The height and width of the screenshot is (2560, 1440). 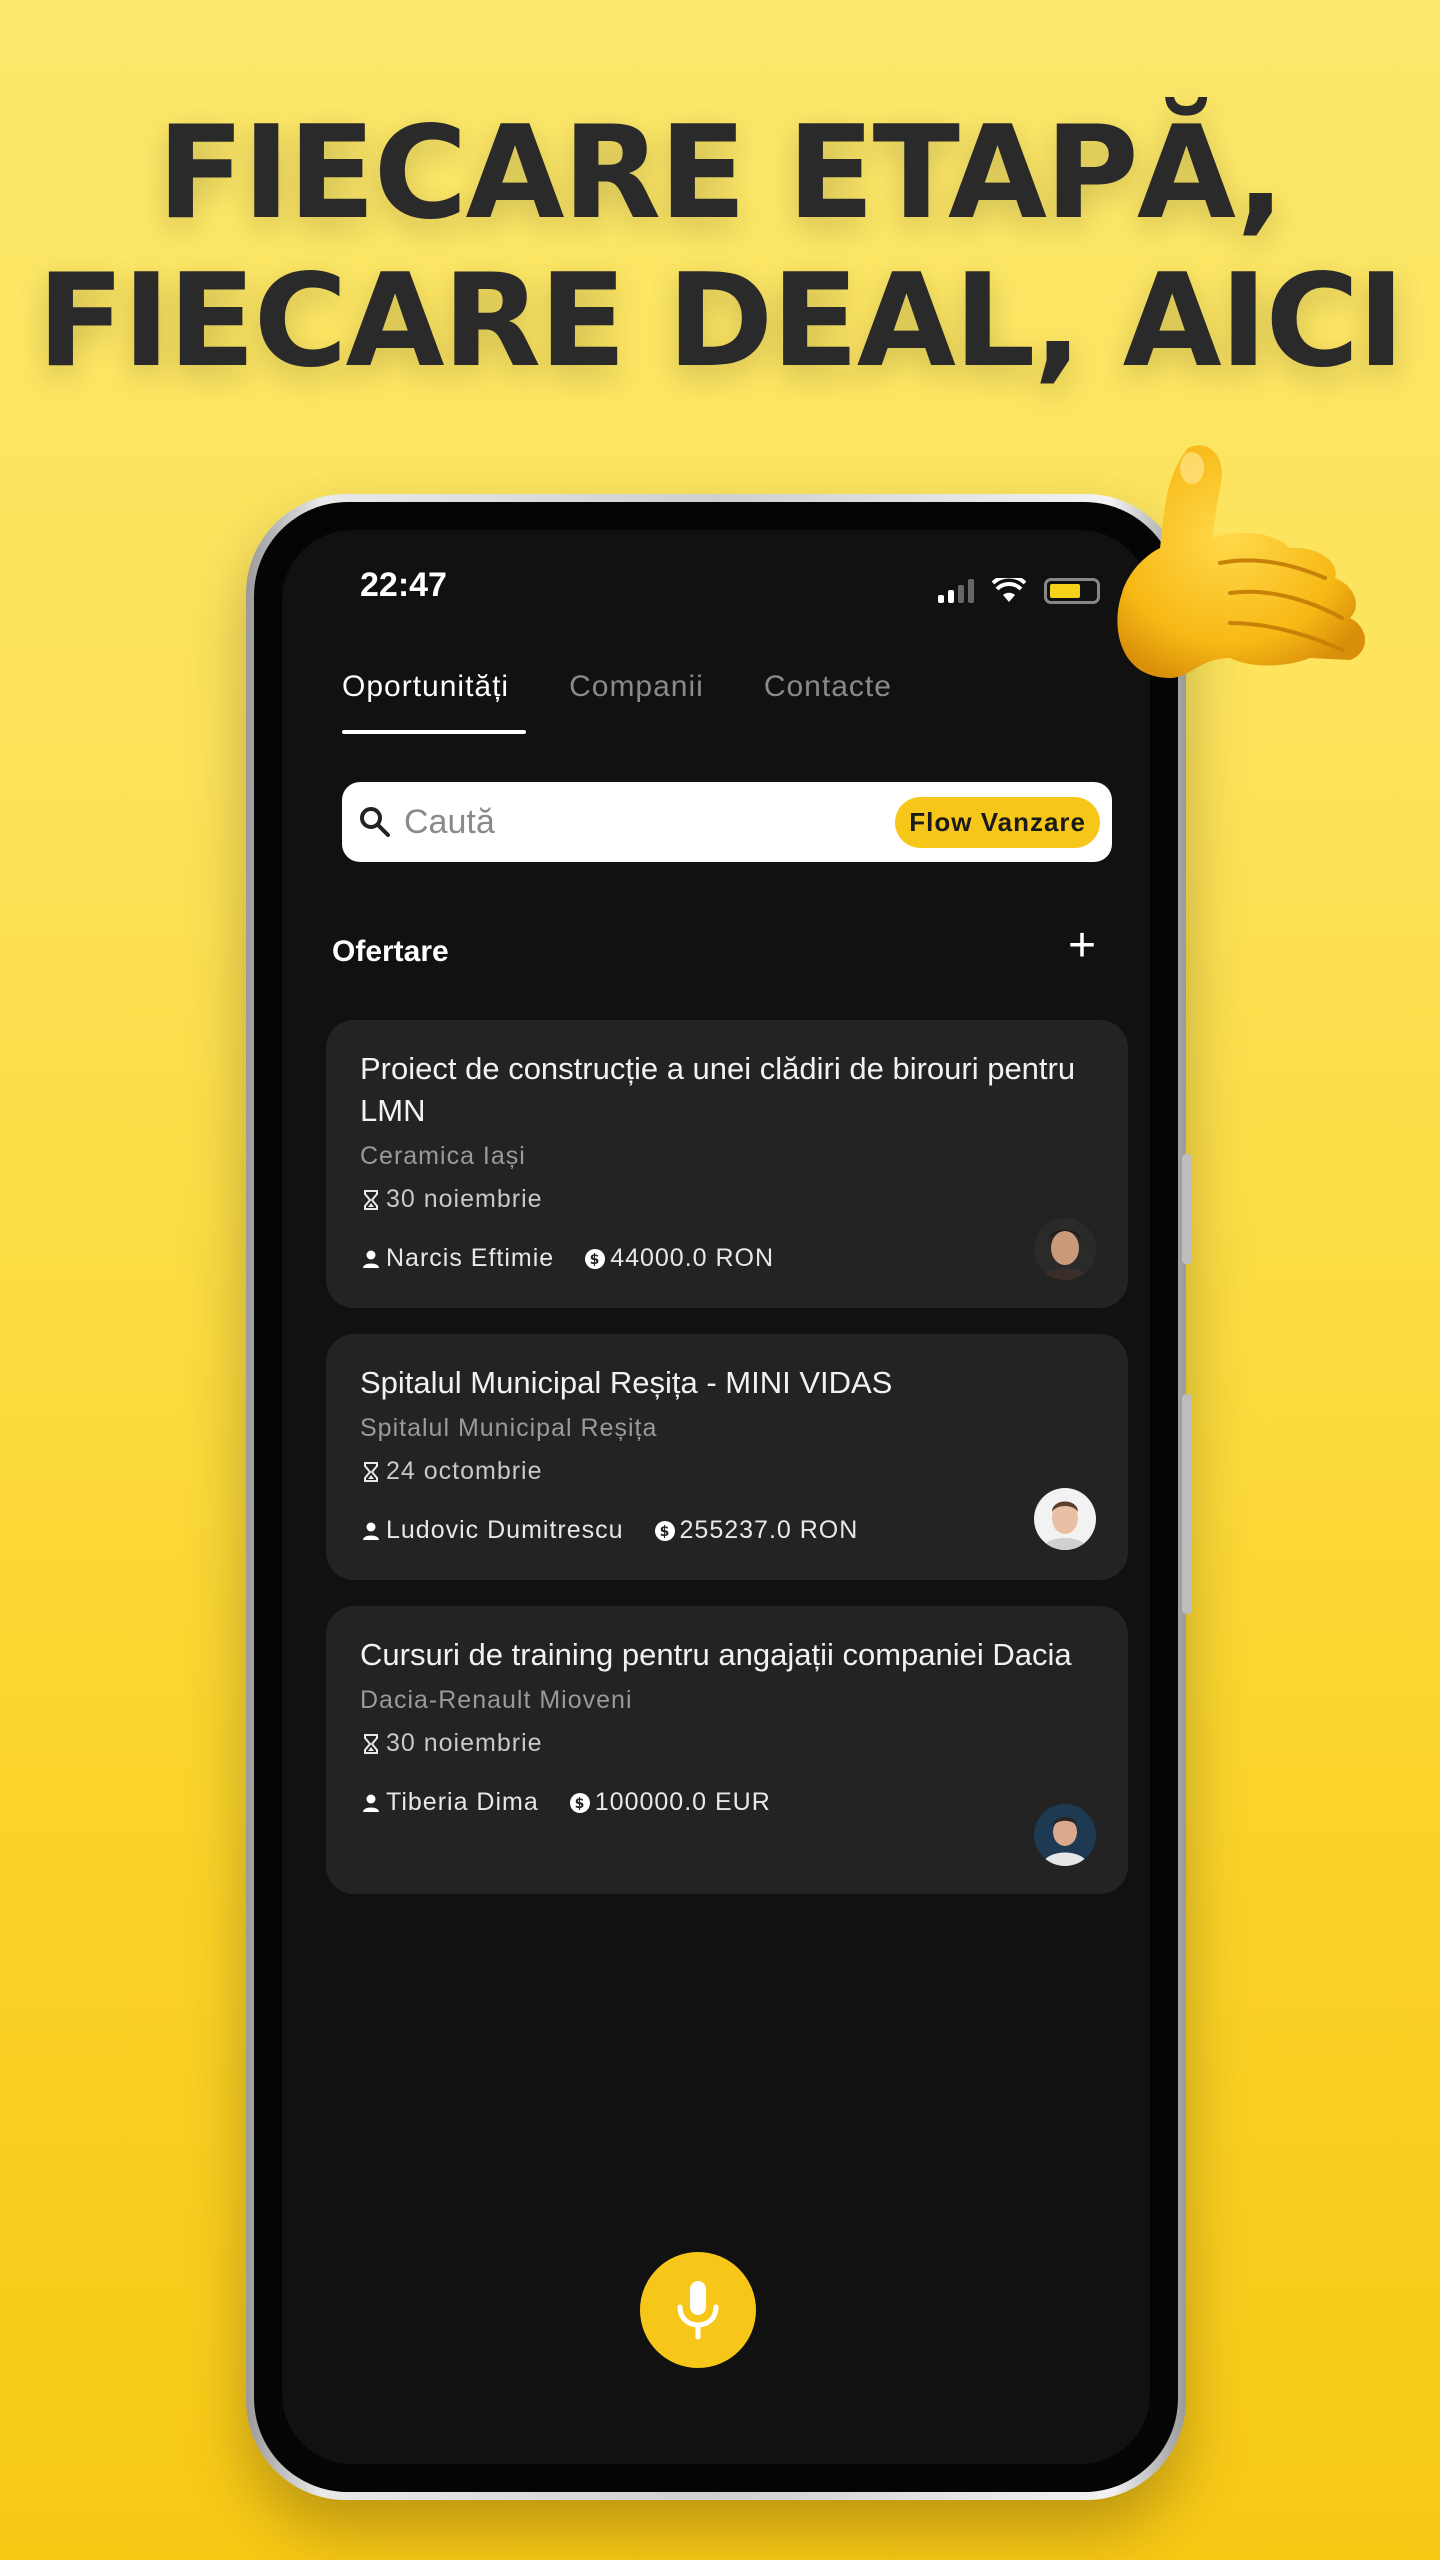 What do you see at coordinates (403, 585) in the screenshot?
I see `status-time: 22:47` at bounding box center [403, 585].